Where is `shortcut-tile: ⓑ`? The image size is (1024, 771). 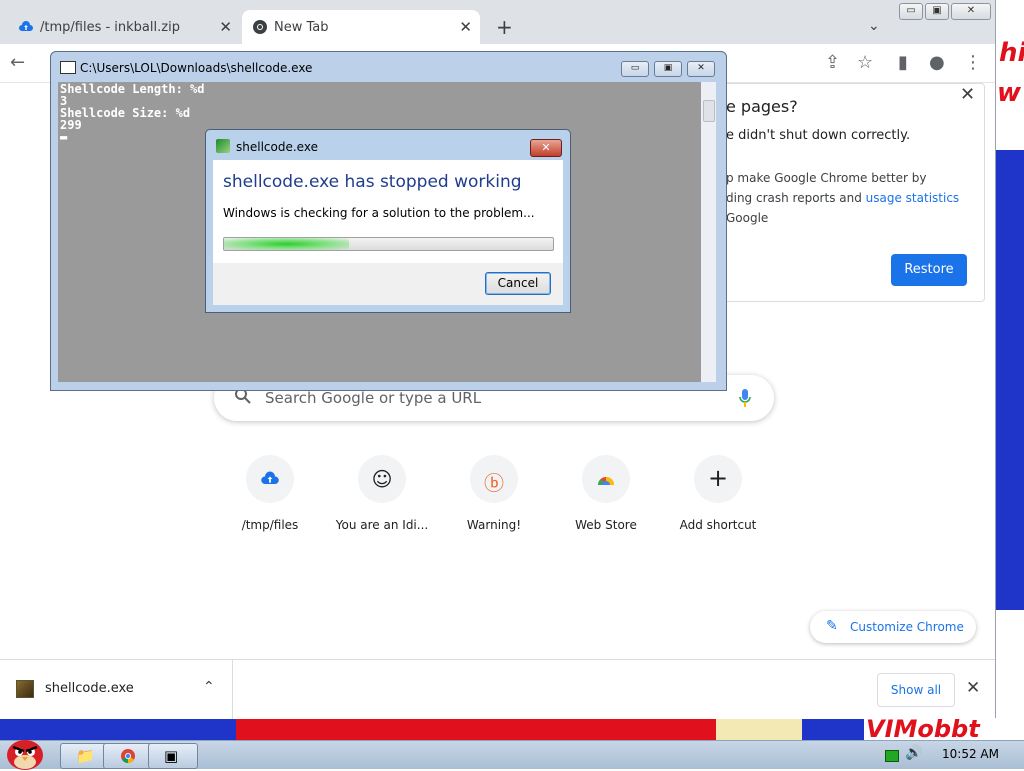 shortcut-tile: ⓑ is located at coordinates (494, 479).